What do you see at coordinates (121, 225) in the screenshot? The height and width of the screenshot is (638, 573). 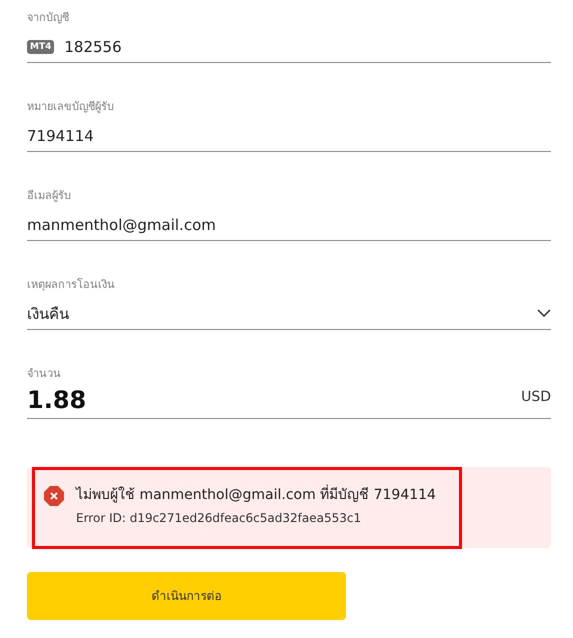 I see `field-value: manmenthol@gmail.com` at bounding box center [121, 225].